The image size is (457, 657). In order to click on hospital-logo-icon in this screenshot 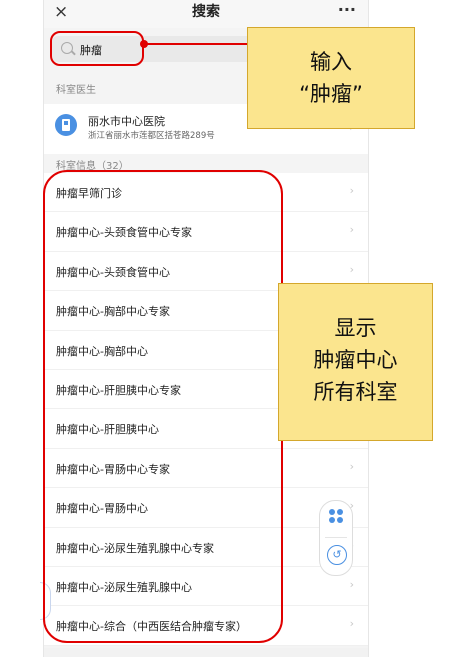, I will do `click(66, 125)`.